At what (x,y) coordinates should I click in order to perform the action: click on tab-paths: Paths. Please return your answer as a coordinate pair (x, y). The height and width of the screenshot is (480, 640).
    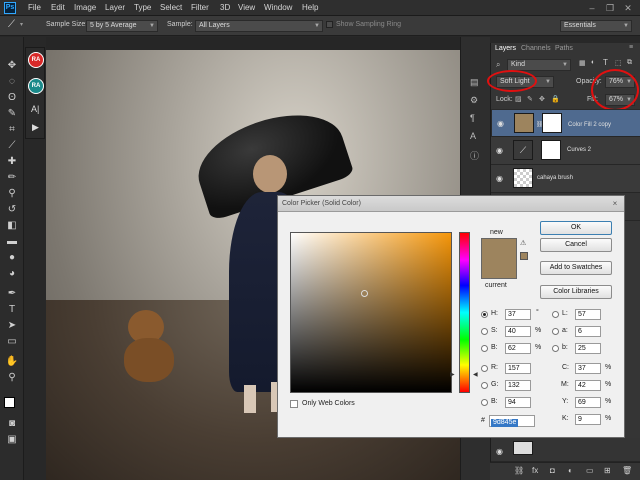
    Looking at the image, I should click on (564, 48).